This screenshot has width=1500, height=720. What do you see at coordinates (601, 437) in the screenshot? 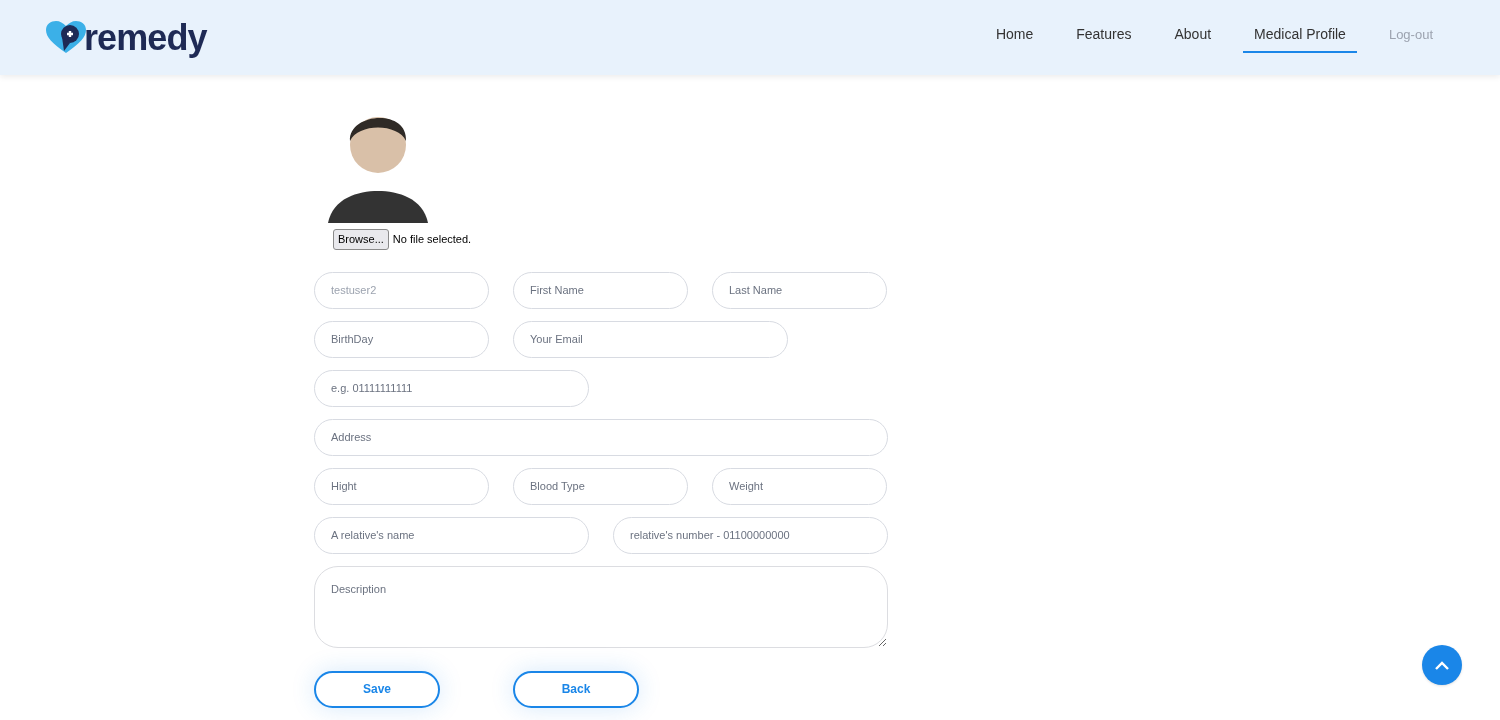
I see `input-field: Address` at bounding box center [601, 437].